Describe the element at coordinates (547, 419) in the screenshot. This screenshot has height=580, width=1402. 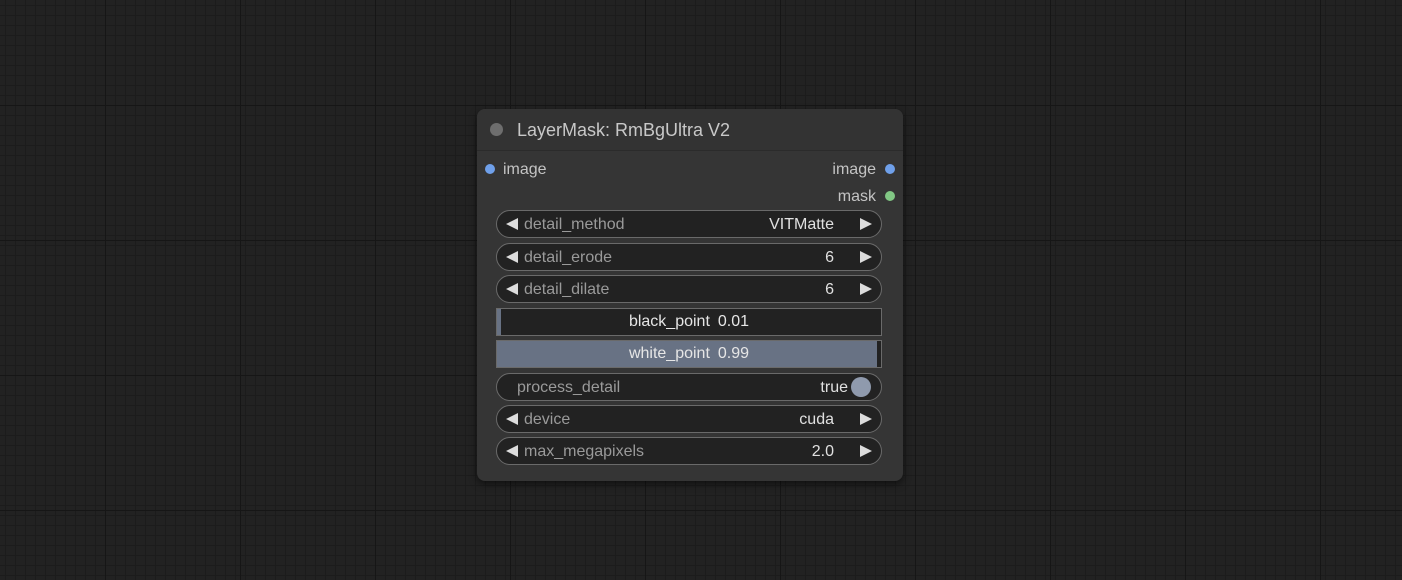
I see `widget-label: device` at that location.